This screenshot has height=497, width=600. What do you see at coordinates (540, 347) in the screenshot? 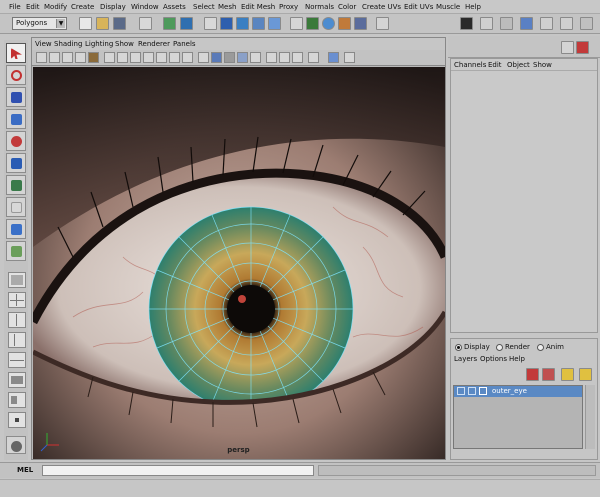
I see `anim-tab-radio` at bounding box center [540, 347].